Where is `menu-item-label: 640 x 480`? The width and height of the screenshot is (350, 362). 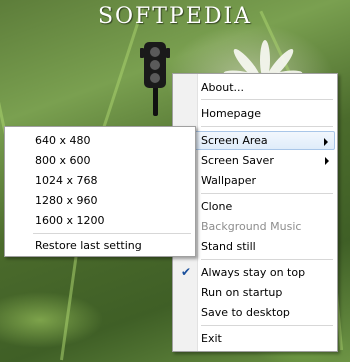
menu-item-label: 640 x 480 is located at coordinates (63, 140).